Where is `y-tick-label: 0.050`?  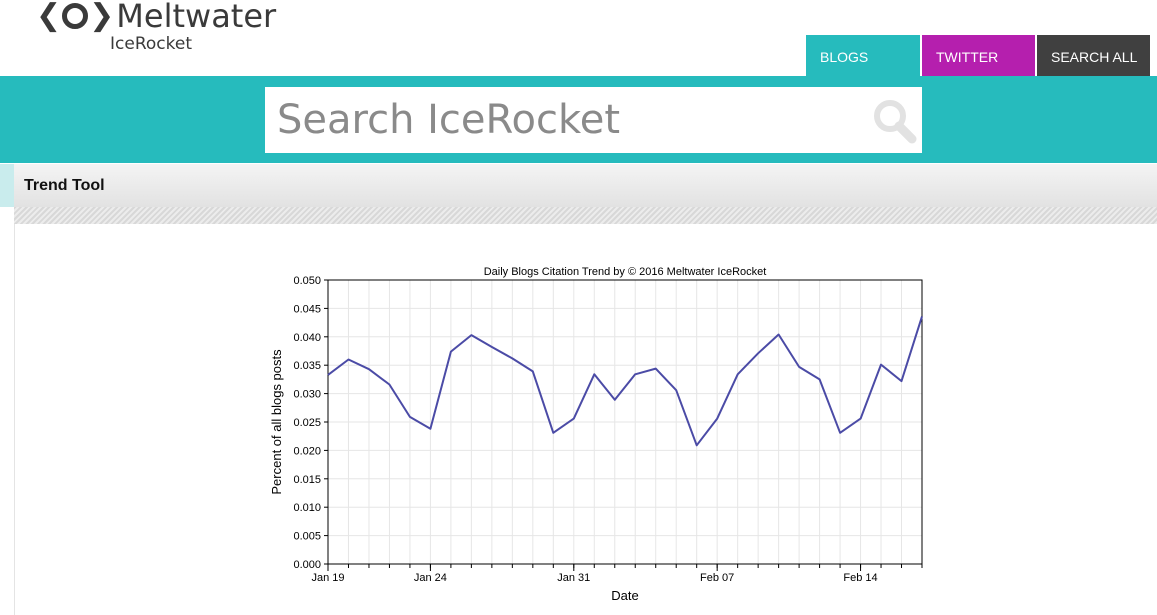
y-tick-label: 0.050 is located at coordinates (307, 281).